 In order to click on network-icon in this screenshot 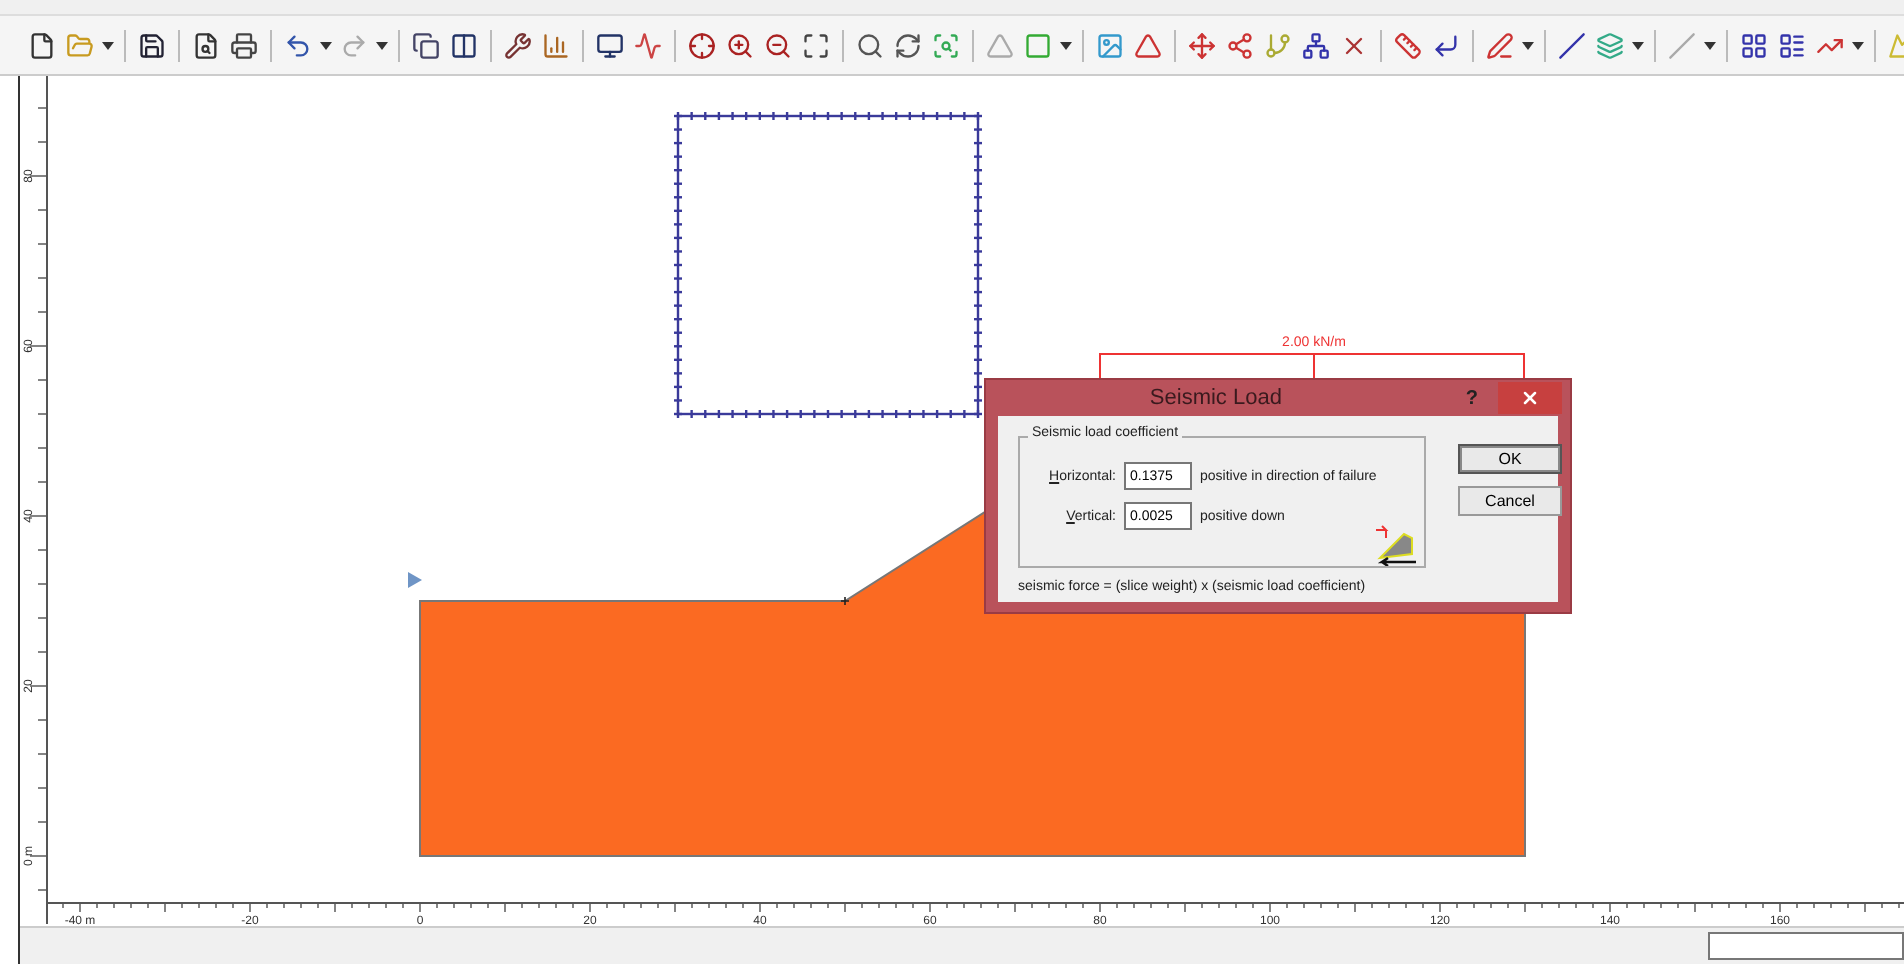, I will do `click(1316, 45)`.